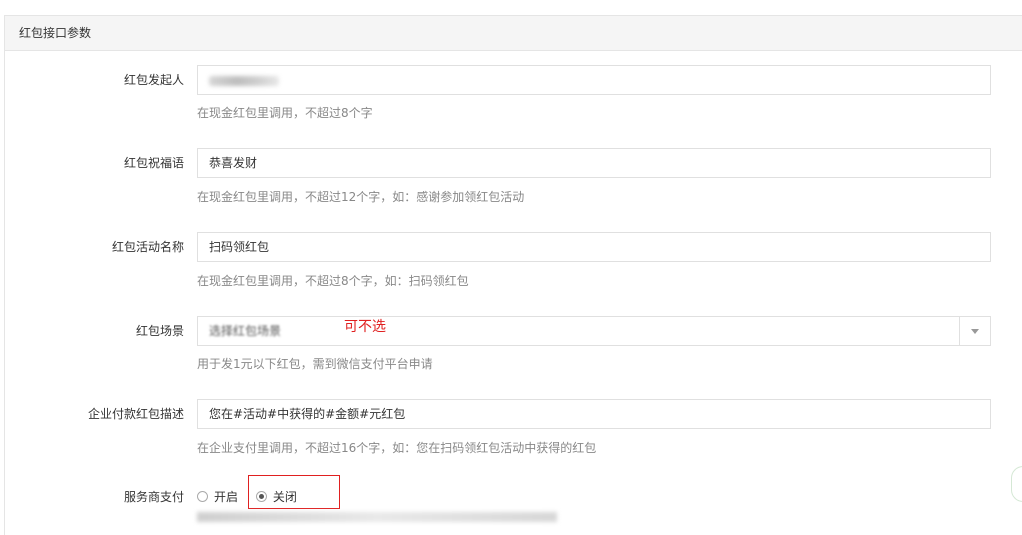  Describe the element at coordinates (245, 331) in the screenshot. I see `scene-placeholder: 选择红包场景` at that location.